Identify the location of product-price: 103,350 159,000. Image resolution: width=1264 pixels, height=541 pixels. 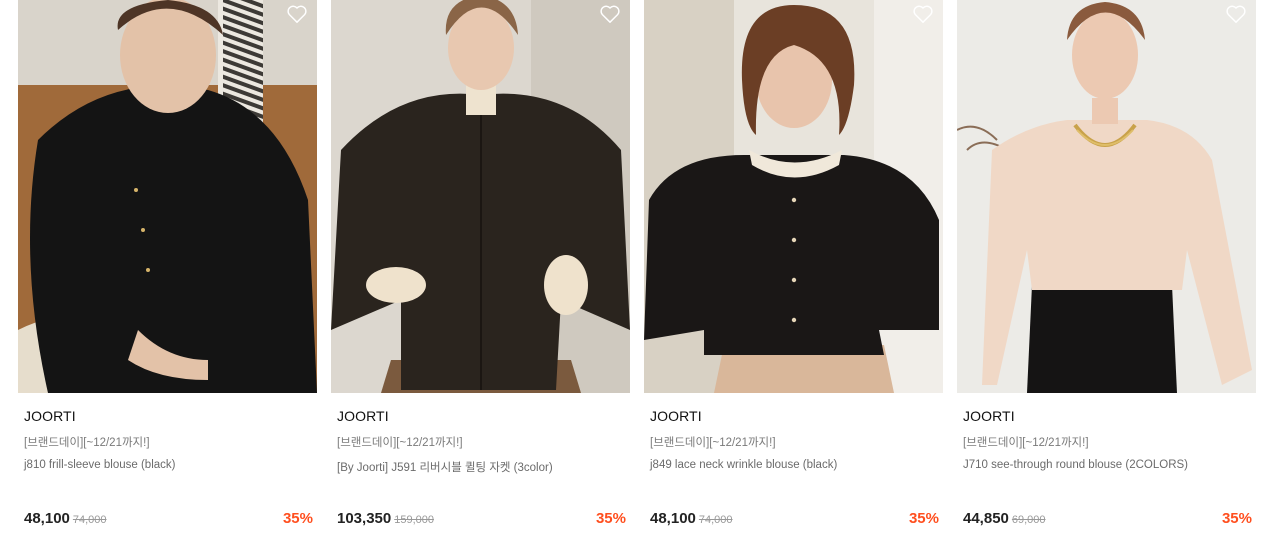
(385, 518).